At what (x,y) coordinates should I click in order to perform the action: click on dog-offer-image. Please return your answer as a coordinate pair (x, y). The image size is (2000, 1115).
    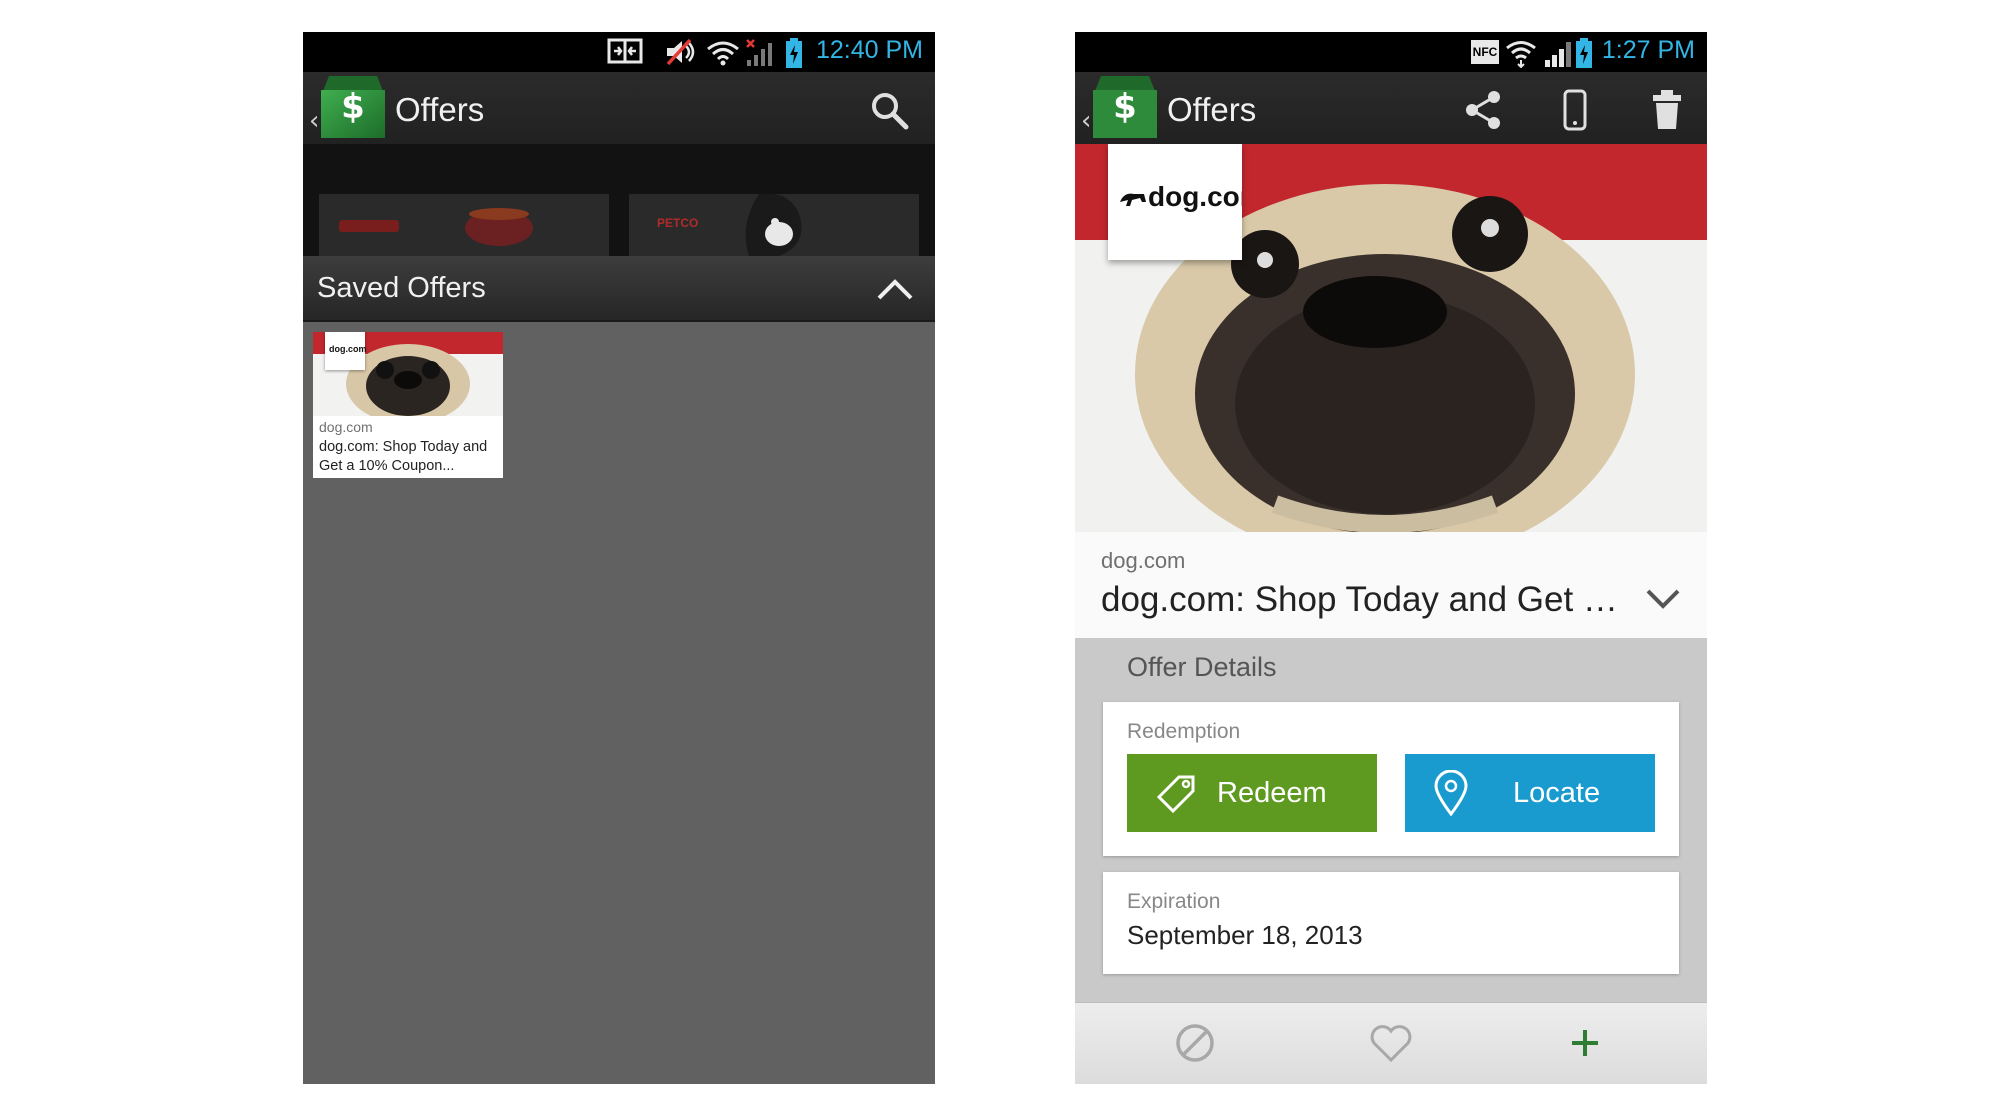
    Looking at the image, I should click on (773, 225).